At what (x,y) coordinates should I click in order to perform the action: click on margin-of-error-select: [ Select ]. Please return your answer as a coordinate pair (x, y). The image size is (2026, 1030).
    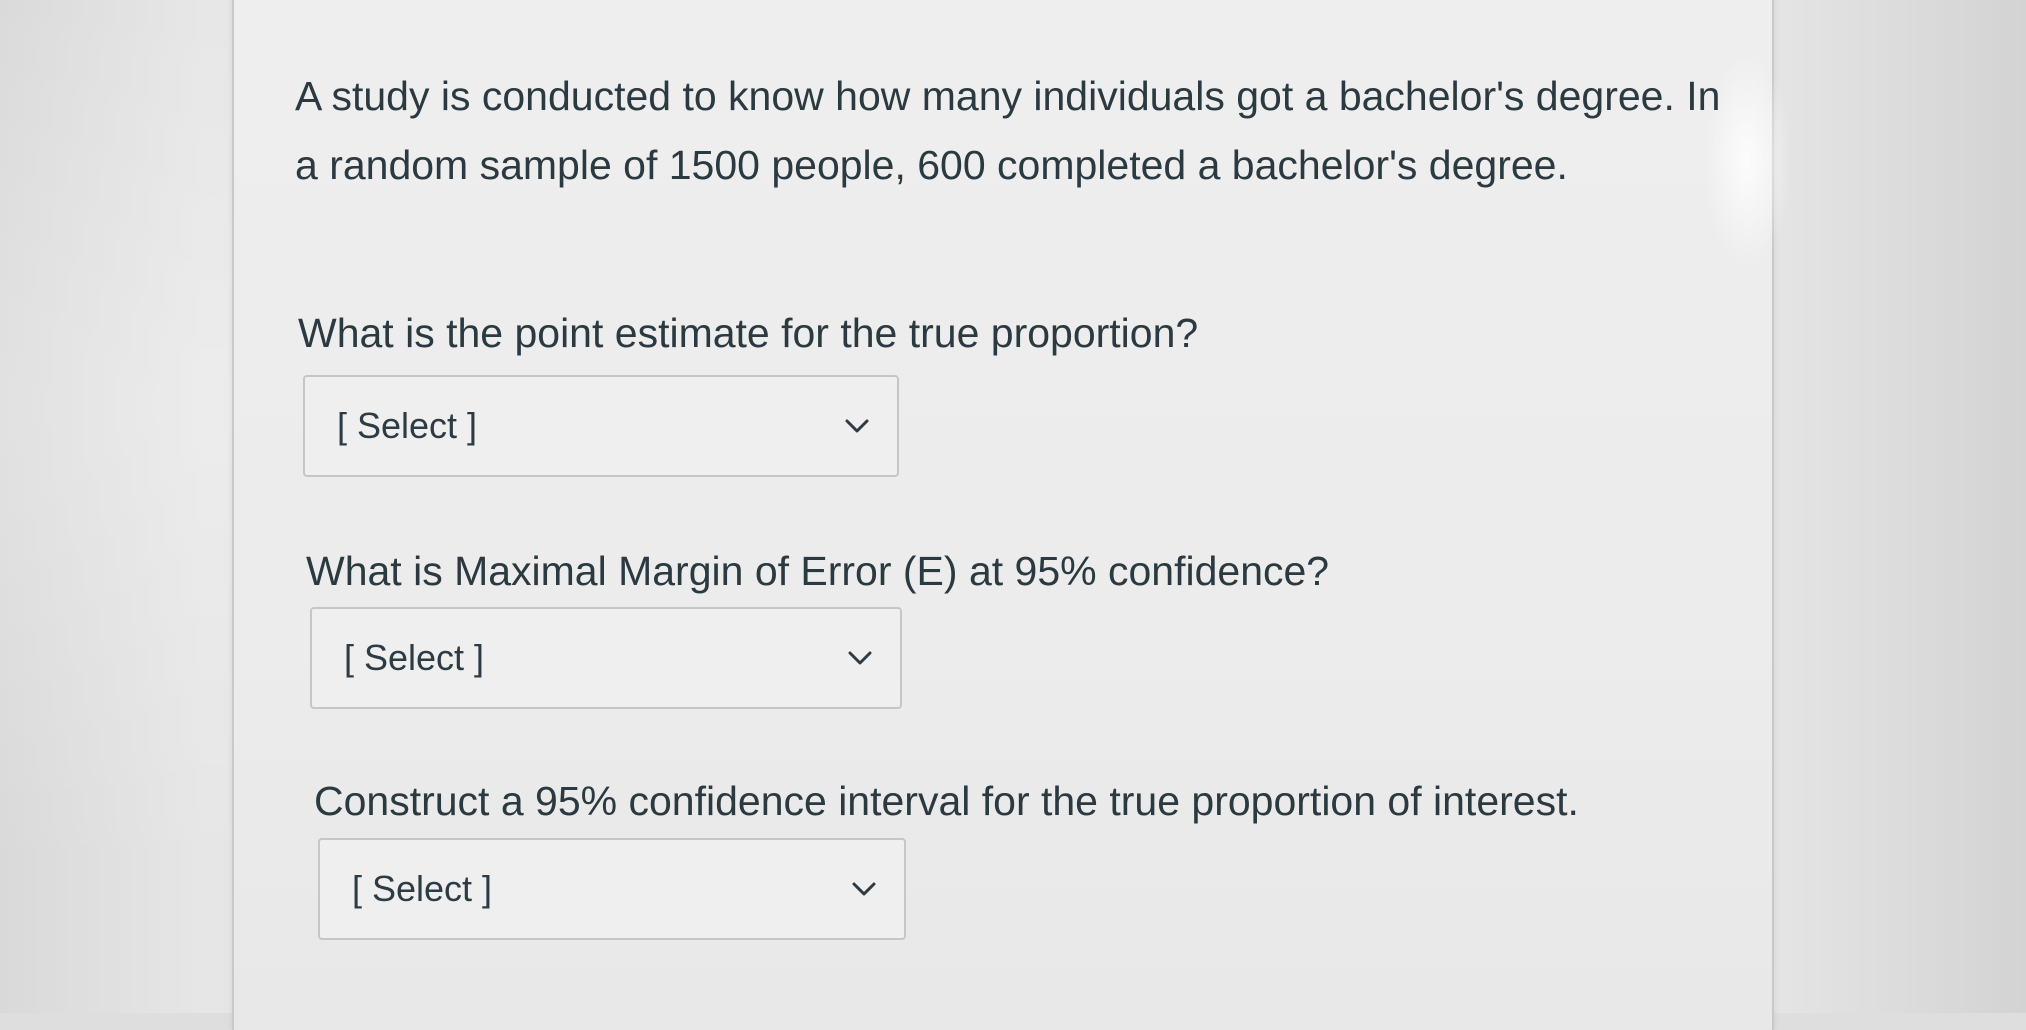
    Looking at the image, I should click on (606, 658).